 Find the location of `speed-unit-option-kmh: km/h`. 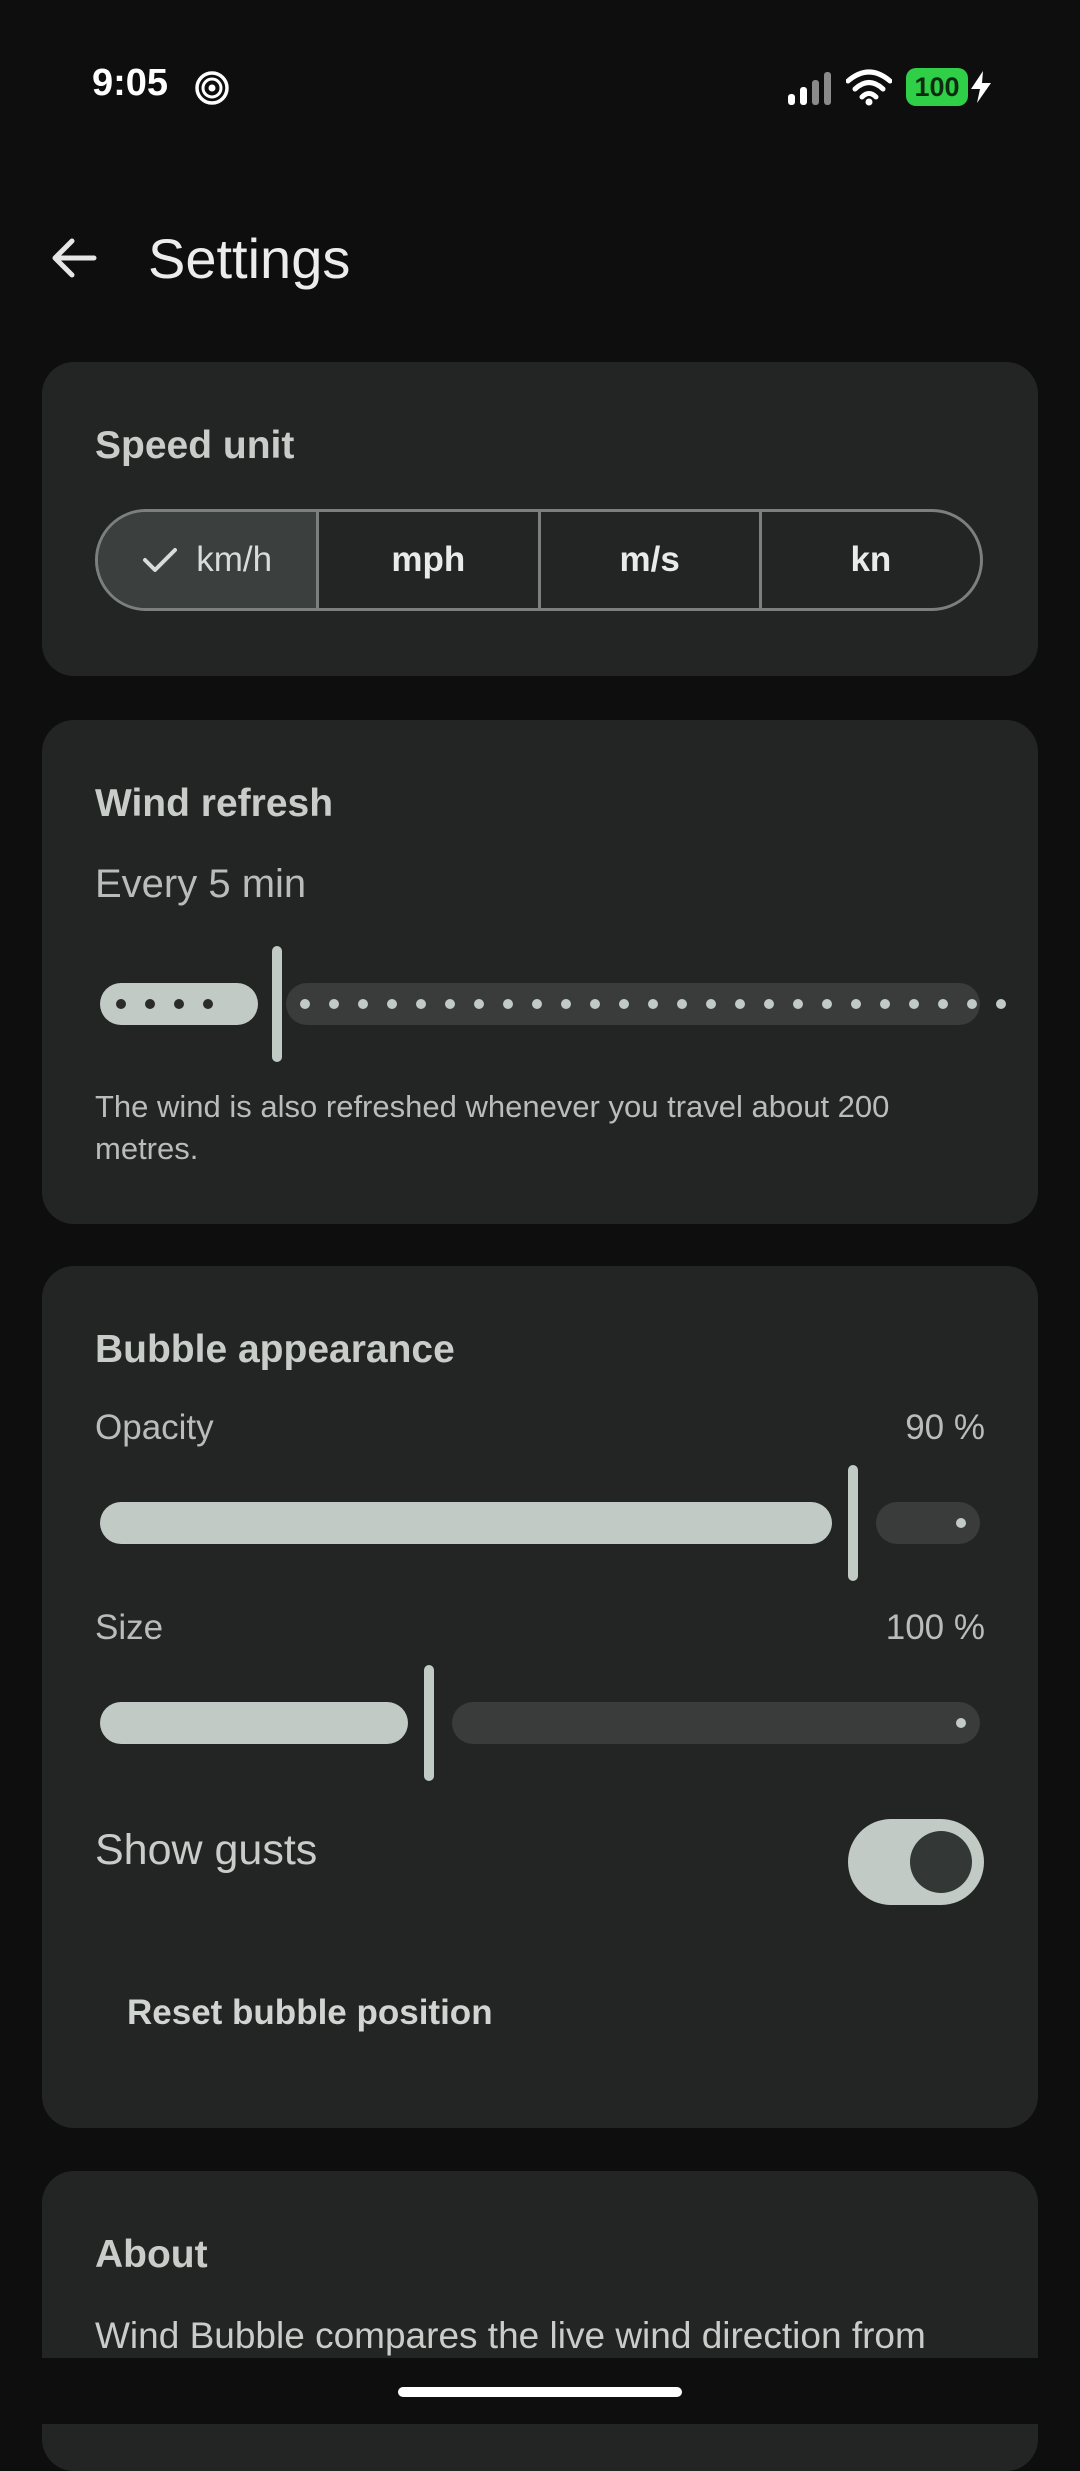

speed-unit-option-kmh: km/h is located at coordinates (207, 560).